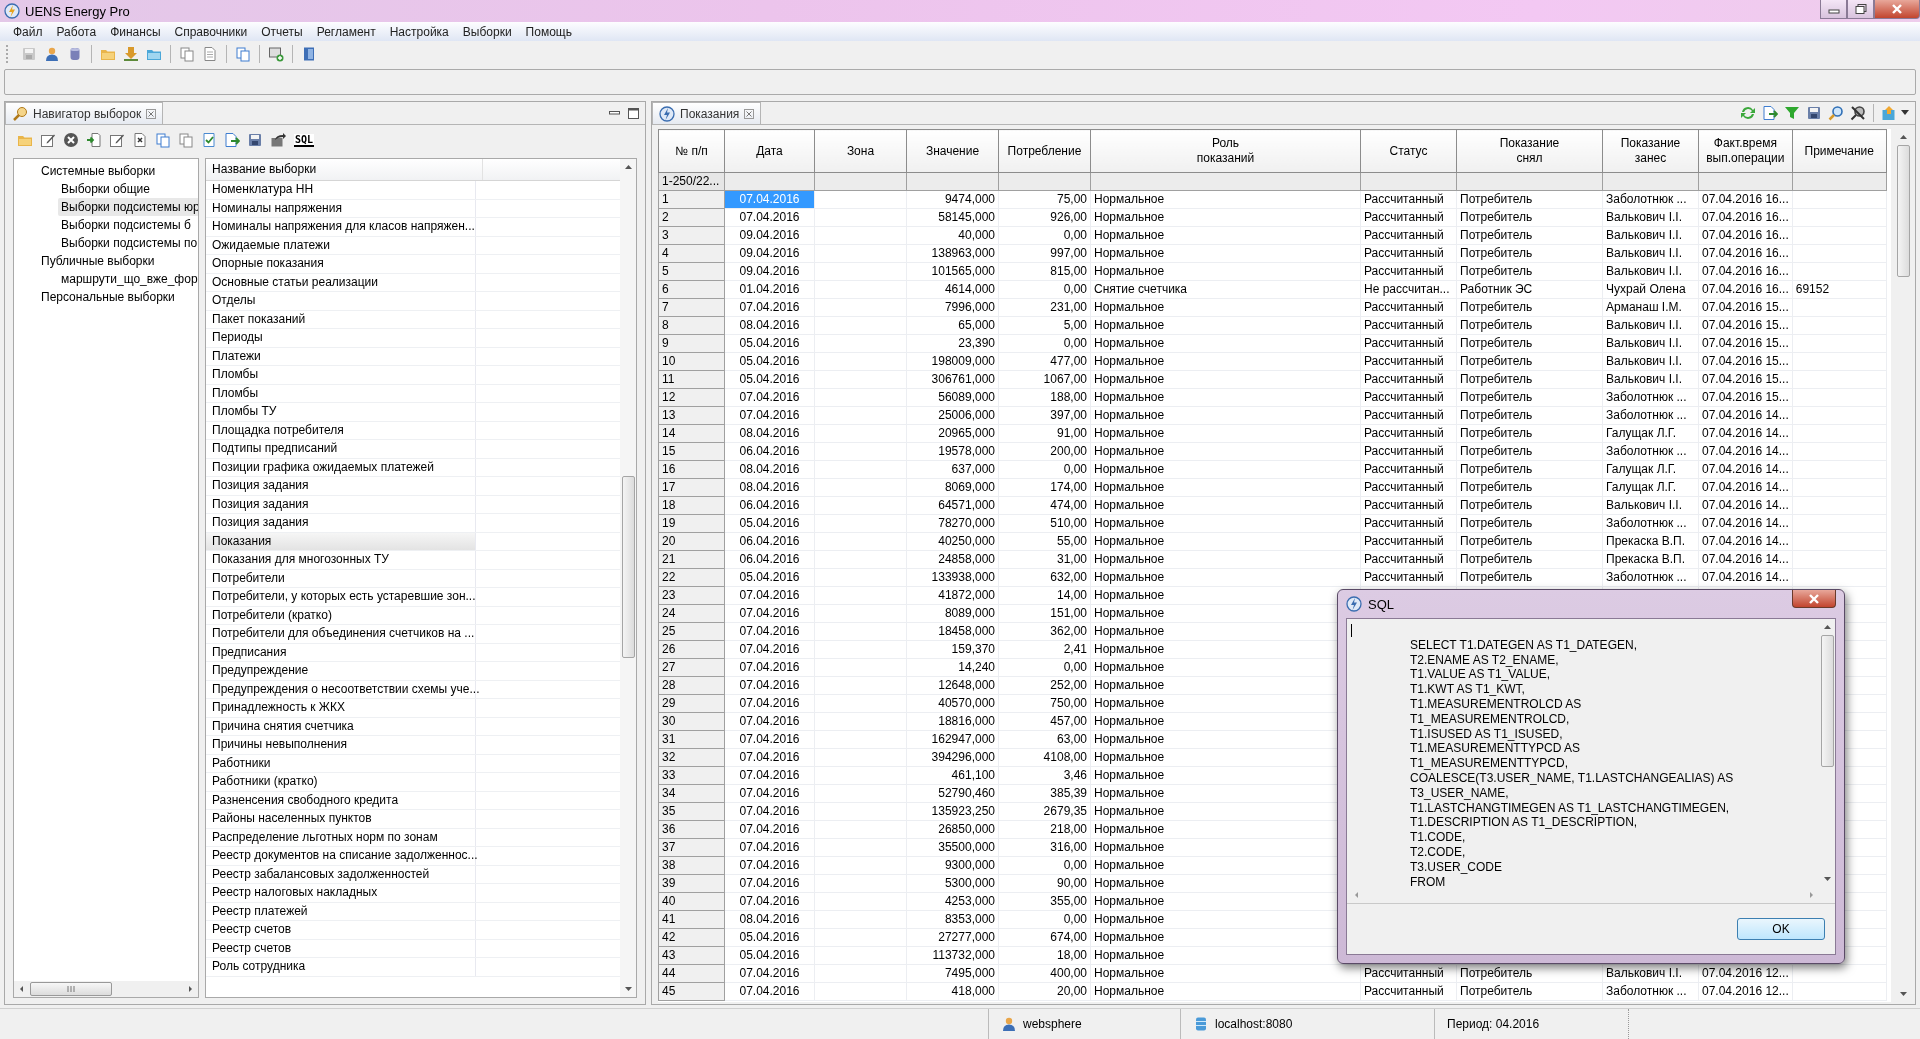  What do you see at coordinates (769, 151) in the screenshot?
I see `column-header: Дата` at bounding box center [769, 151].